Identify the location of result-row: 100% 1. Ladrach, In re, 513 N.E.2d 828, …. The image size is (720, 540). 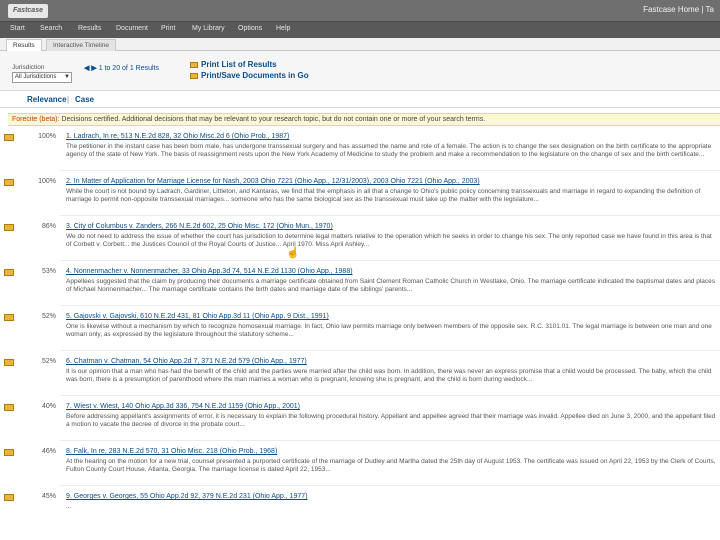
(360, 151).